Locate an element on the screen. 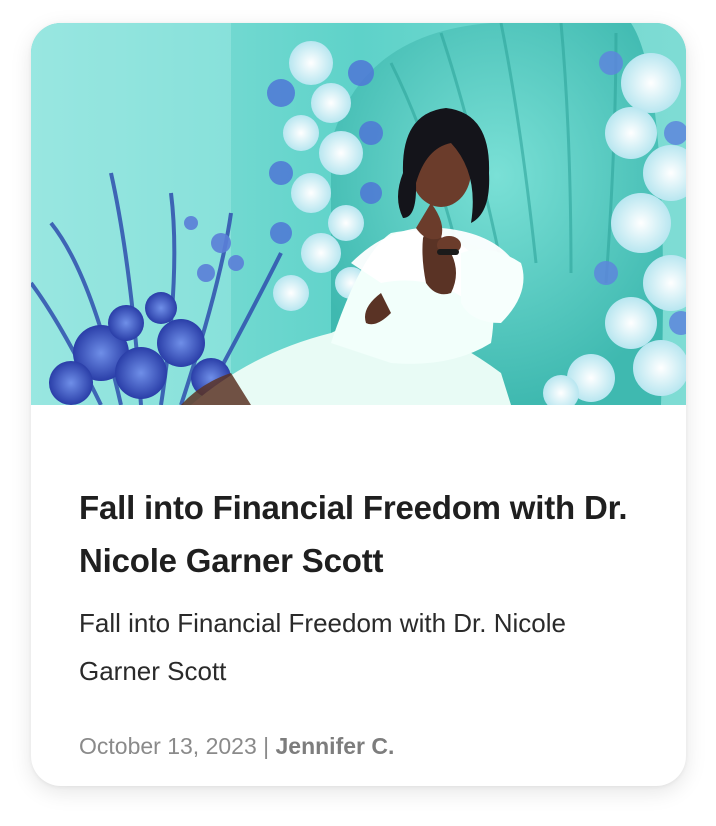 The height and width of the screenshot is (826, 716). post-author: Jennifer C. is located at coordinates (335, 746).